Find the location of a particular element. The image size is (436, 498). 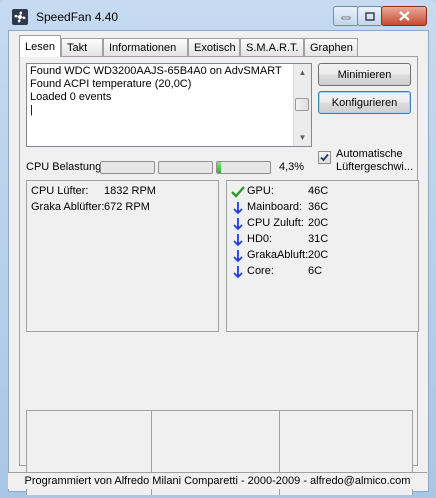

fan-value: 1832 RPM is located at coordinates (130, 191).